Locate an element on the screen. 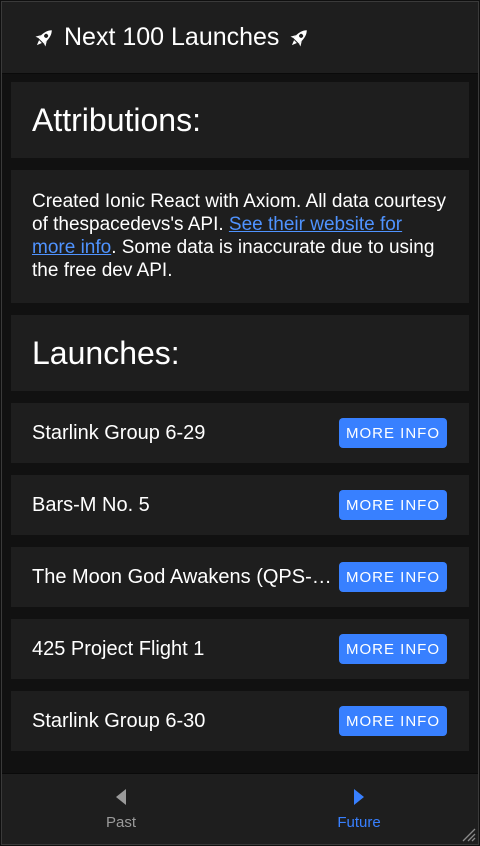 This screenshot has width=480, height=846. page-title: Next 100 Launches is located at coordinates (171, 37).